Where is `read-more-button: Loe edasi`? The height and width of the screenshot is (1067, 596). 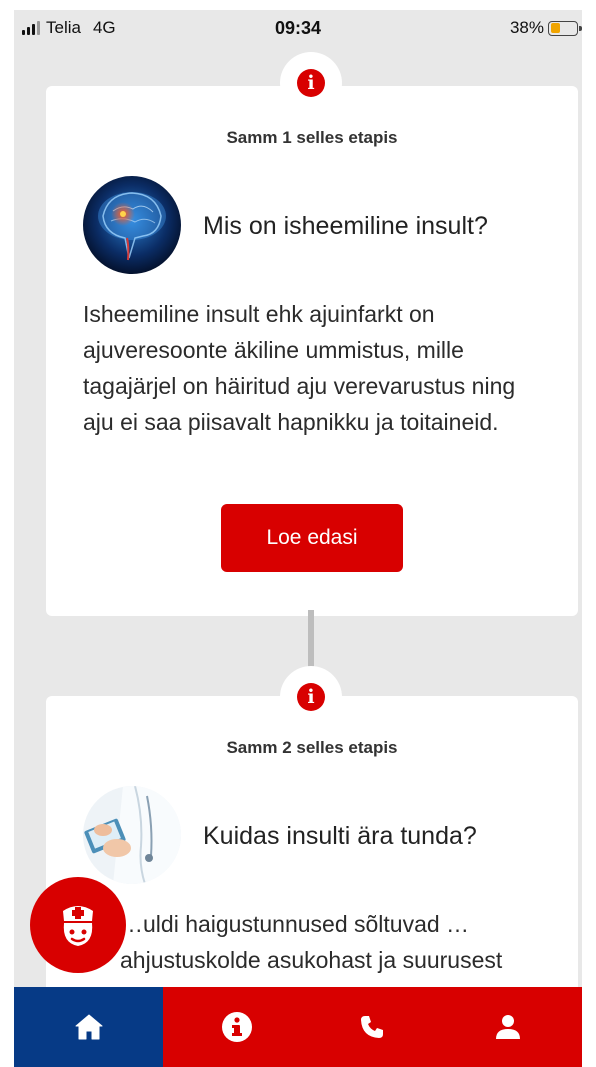 read-more-button: Loe edasi is located at coordinates (312, 538).